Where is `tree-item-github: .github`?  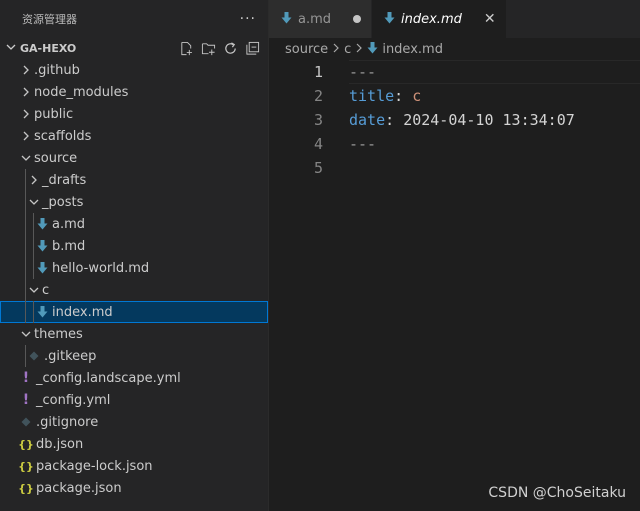 tree-item-github: .github is located at coordinates (134, 70).